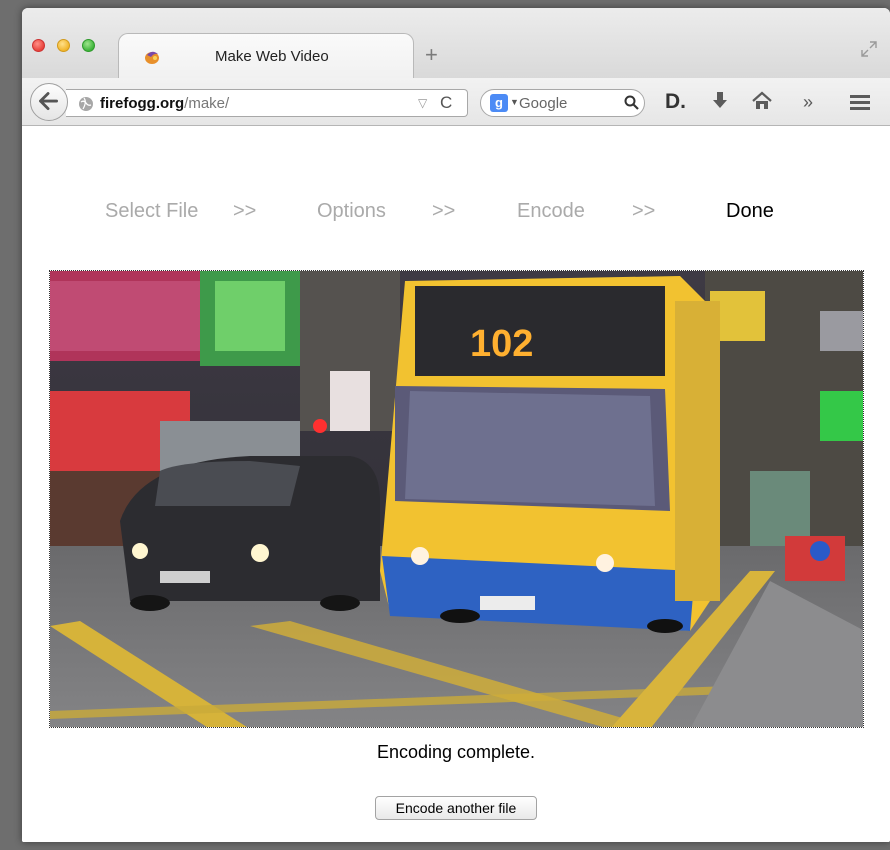  Describe the element at coordinates (267, 103) in the screenshot. I see `url-bar: firefogg.org/make/ ▽ C` at that location.